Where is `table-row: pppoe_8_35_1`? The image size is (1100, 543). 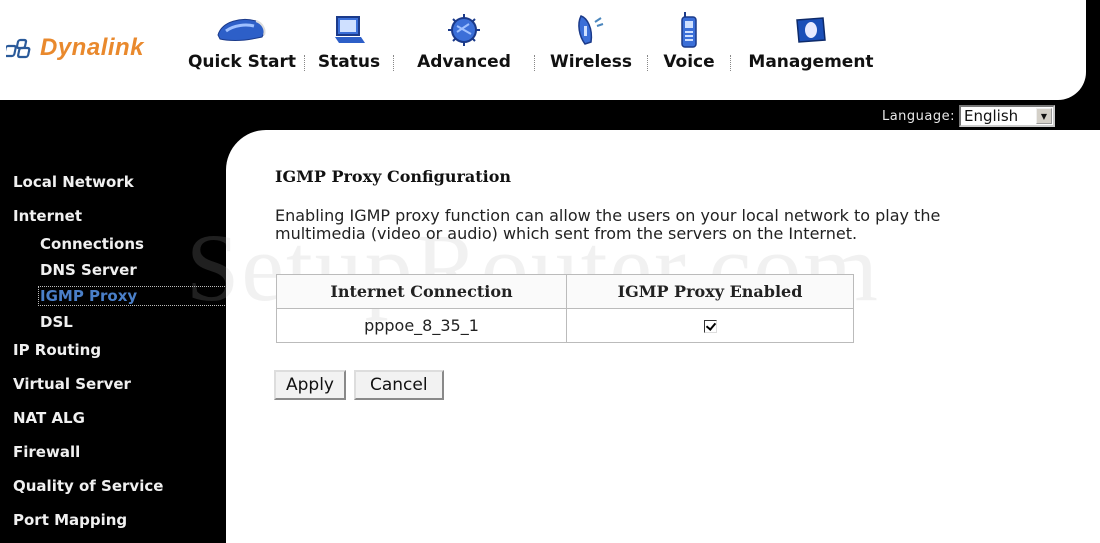
table-row: pppoe_8_35_1 is located at coordinates (565, 325).